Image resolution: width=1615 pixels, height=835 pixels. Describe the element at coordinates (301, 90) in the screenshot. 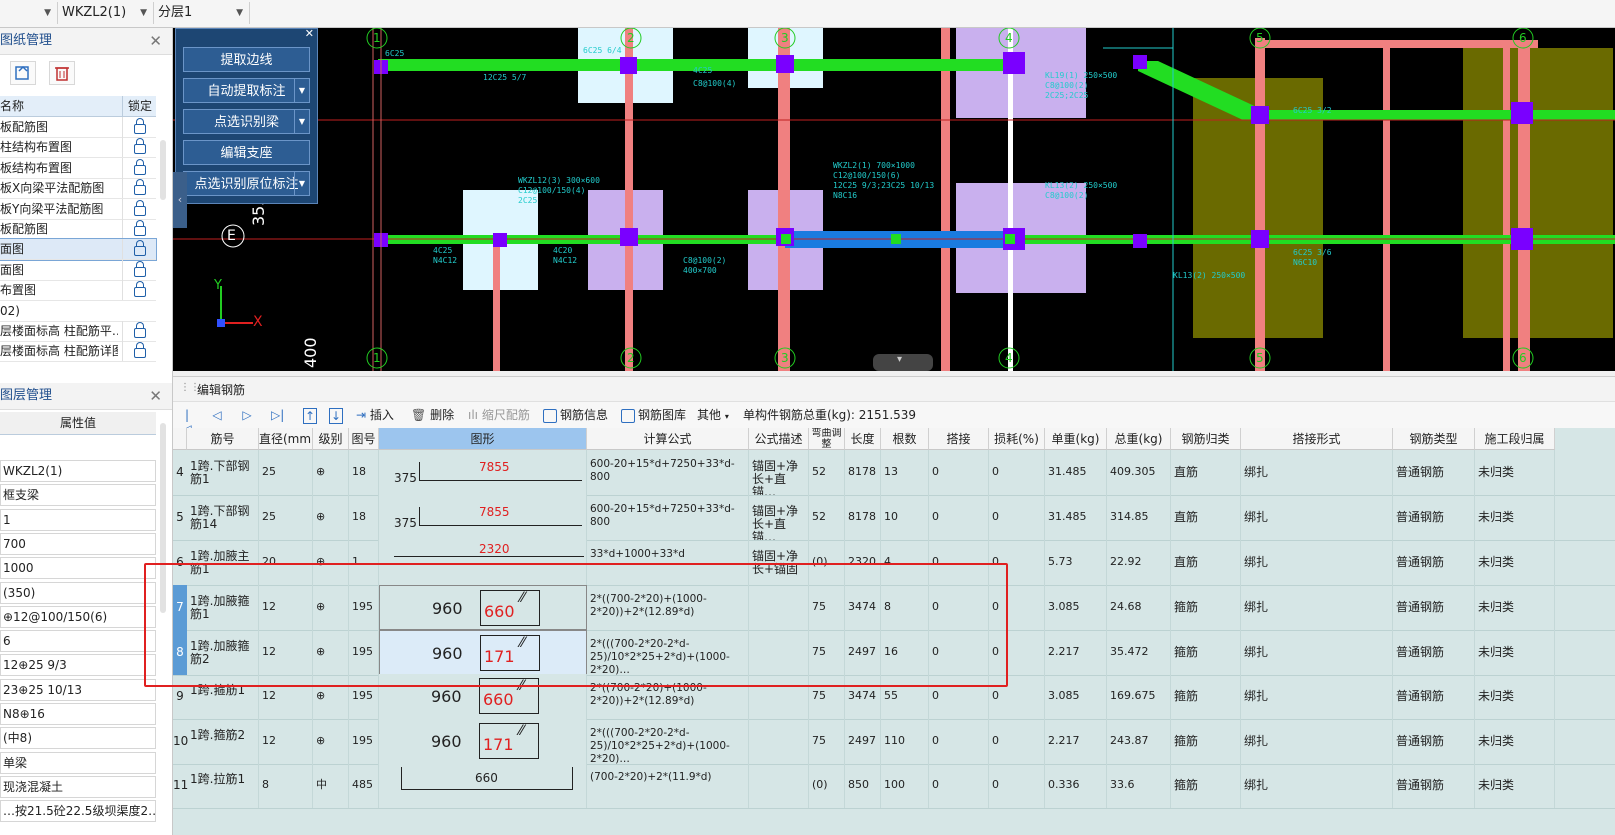

I see `chevron-down-icon: ▼` at that location.